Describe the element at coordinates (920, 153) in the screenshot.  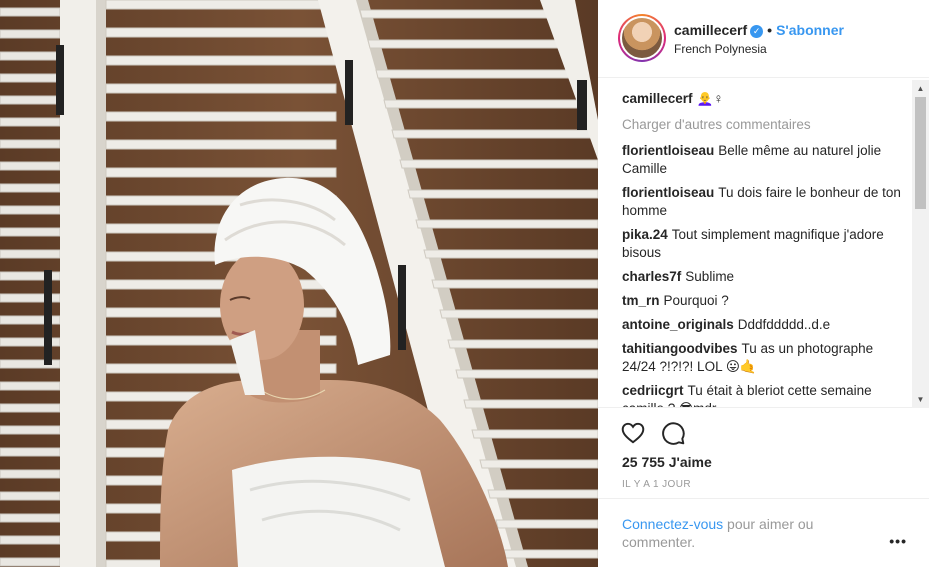
I see `scrollbar-thumb` at that location.